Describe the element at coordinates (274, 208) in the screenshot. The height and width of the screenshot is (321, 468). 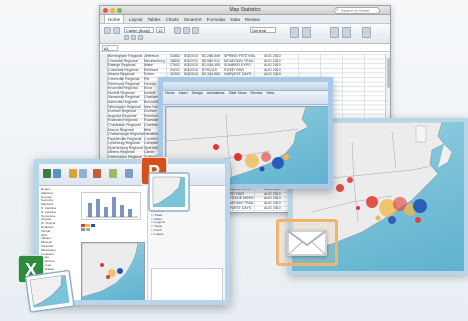
I see `table-cell: AUG 2010` at that location.